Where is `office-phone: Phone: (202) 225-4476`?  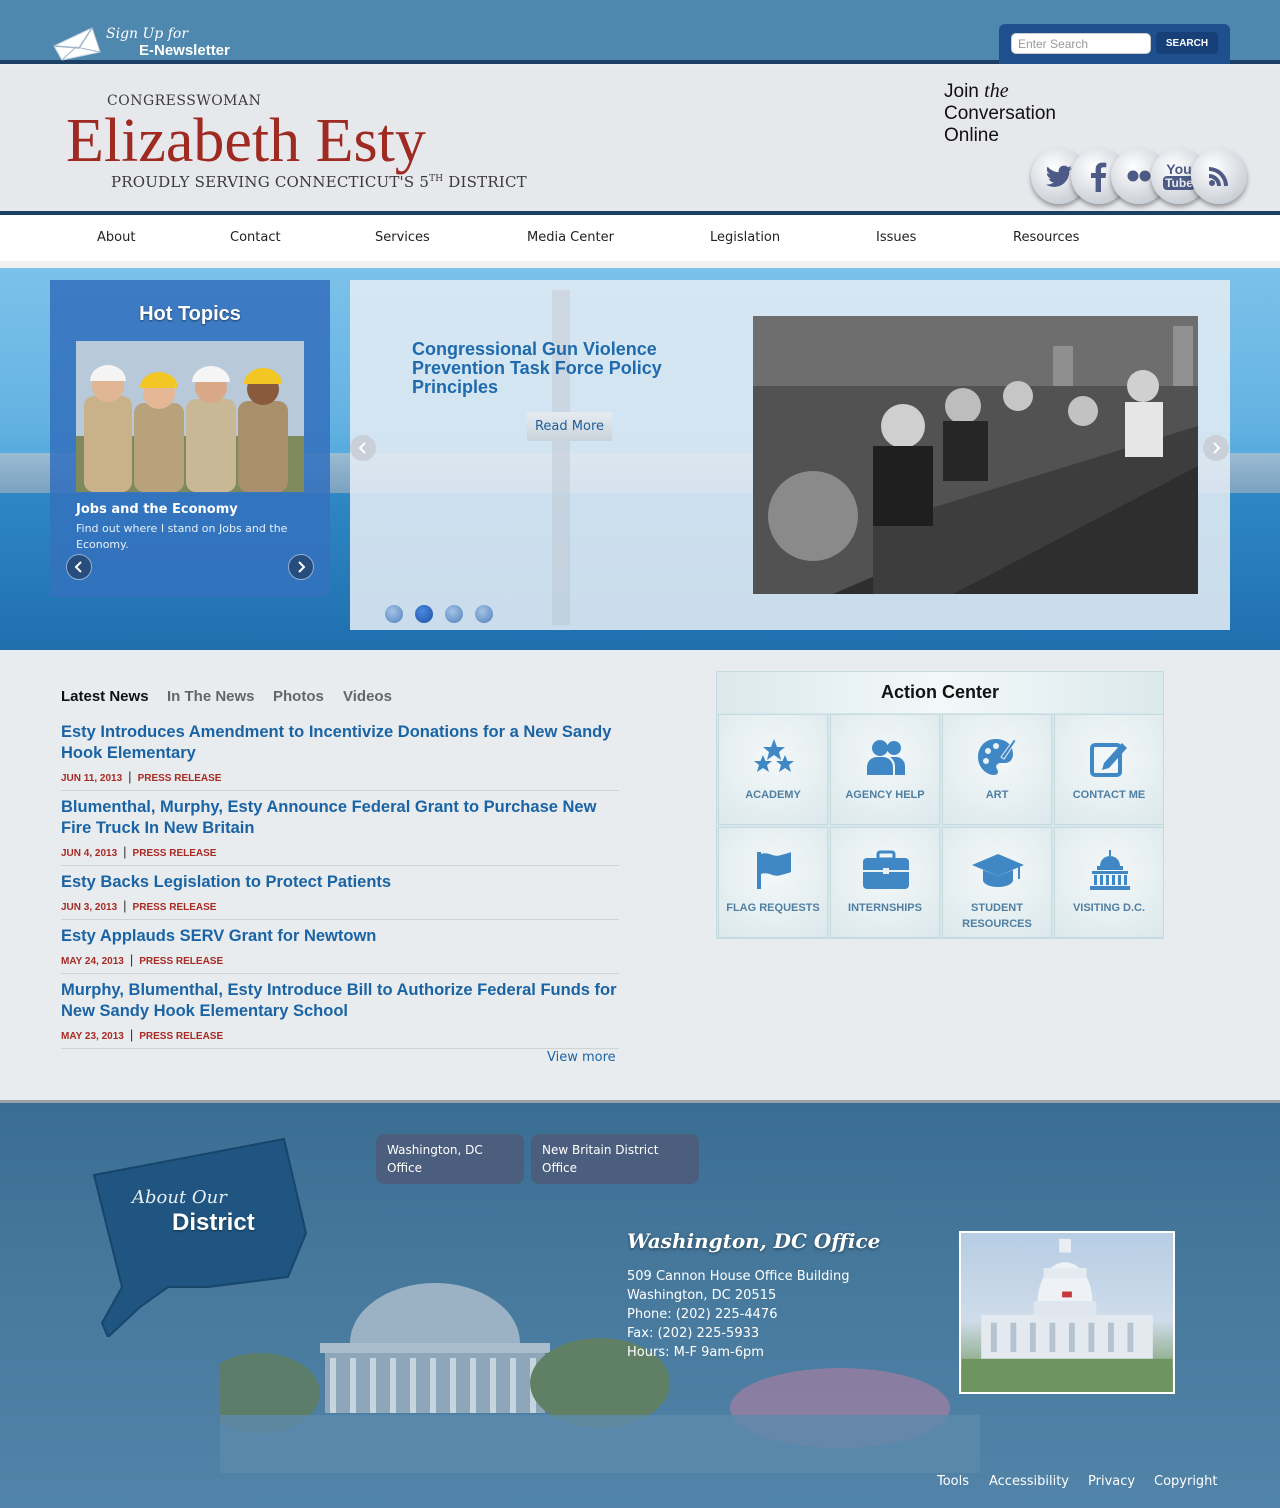
office-phone: Phone: (202) 225-4476 is located at coordinates (702, 1314).